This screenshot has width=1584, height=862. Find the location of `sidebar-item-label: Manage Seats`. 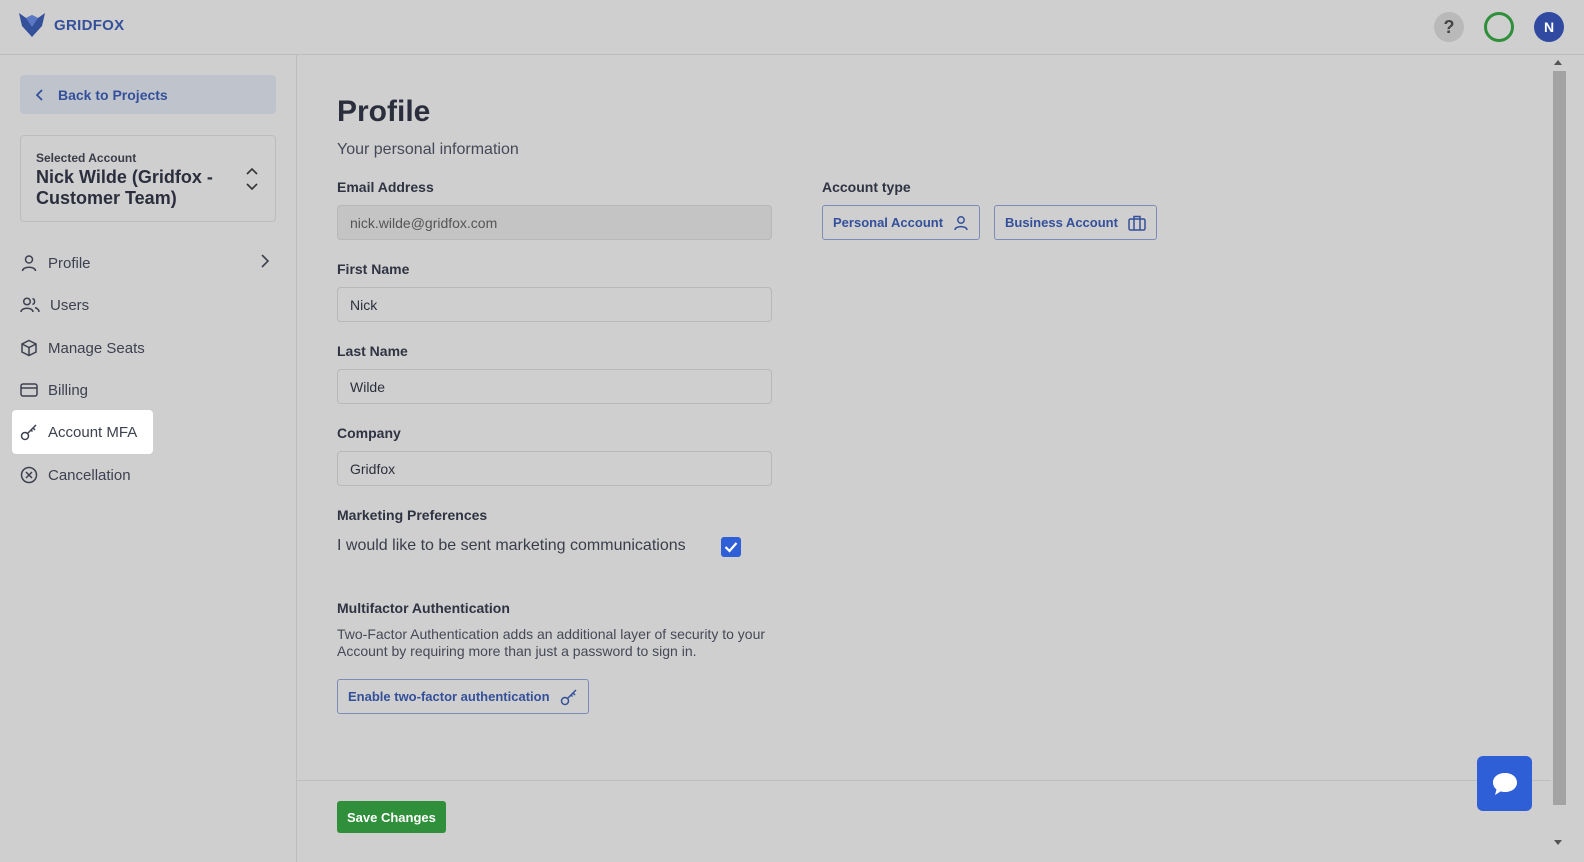

sidebar-item-label: Manage Seats is located at coordinates (96, 348).